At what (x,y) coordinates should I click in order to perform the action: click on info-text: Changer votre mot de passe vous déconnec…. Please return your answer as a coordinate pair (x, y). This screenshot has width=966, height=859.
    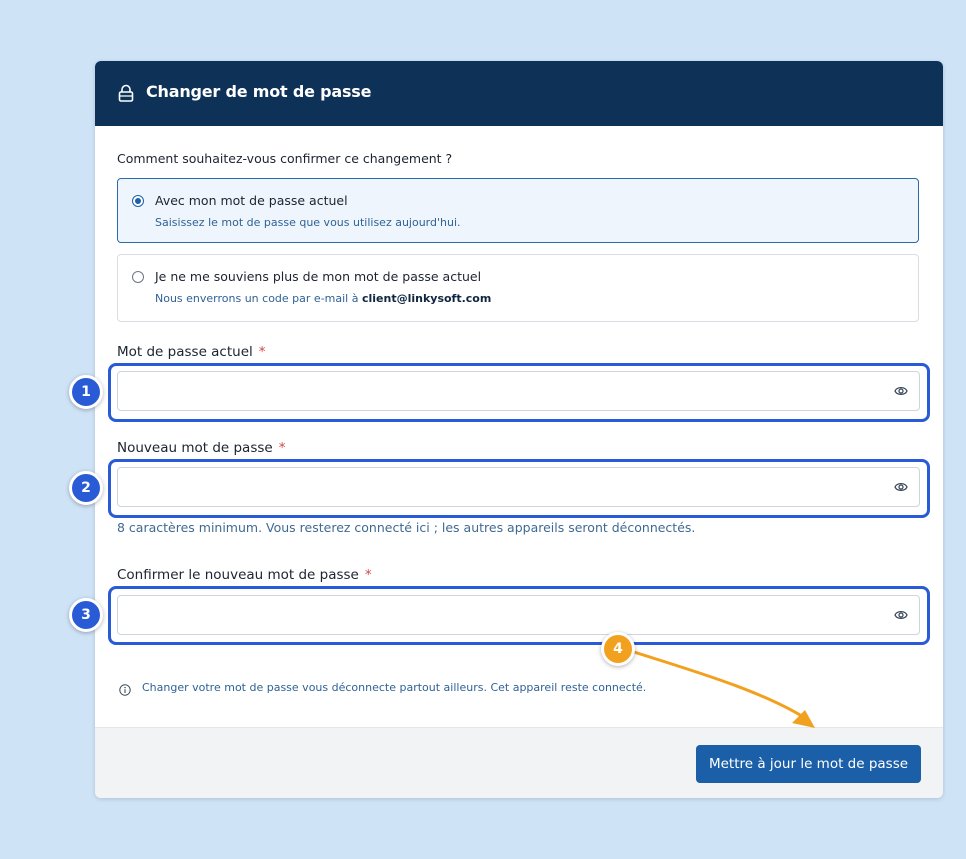
    Looking at the image, I should click on (394, 687).